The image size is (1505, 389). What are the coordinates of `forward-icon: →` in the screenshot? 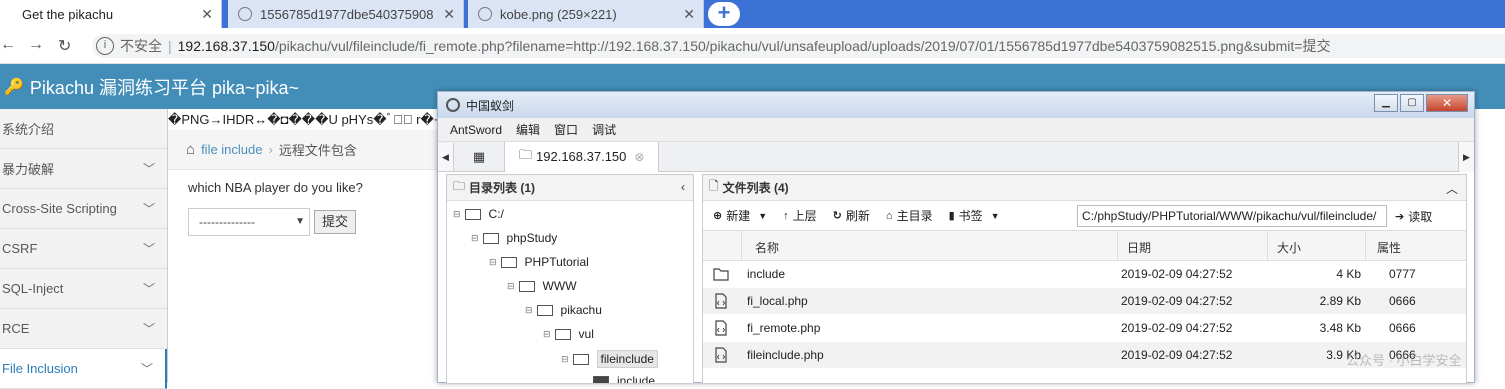 It's located at (36, 45).